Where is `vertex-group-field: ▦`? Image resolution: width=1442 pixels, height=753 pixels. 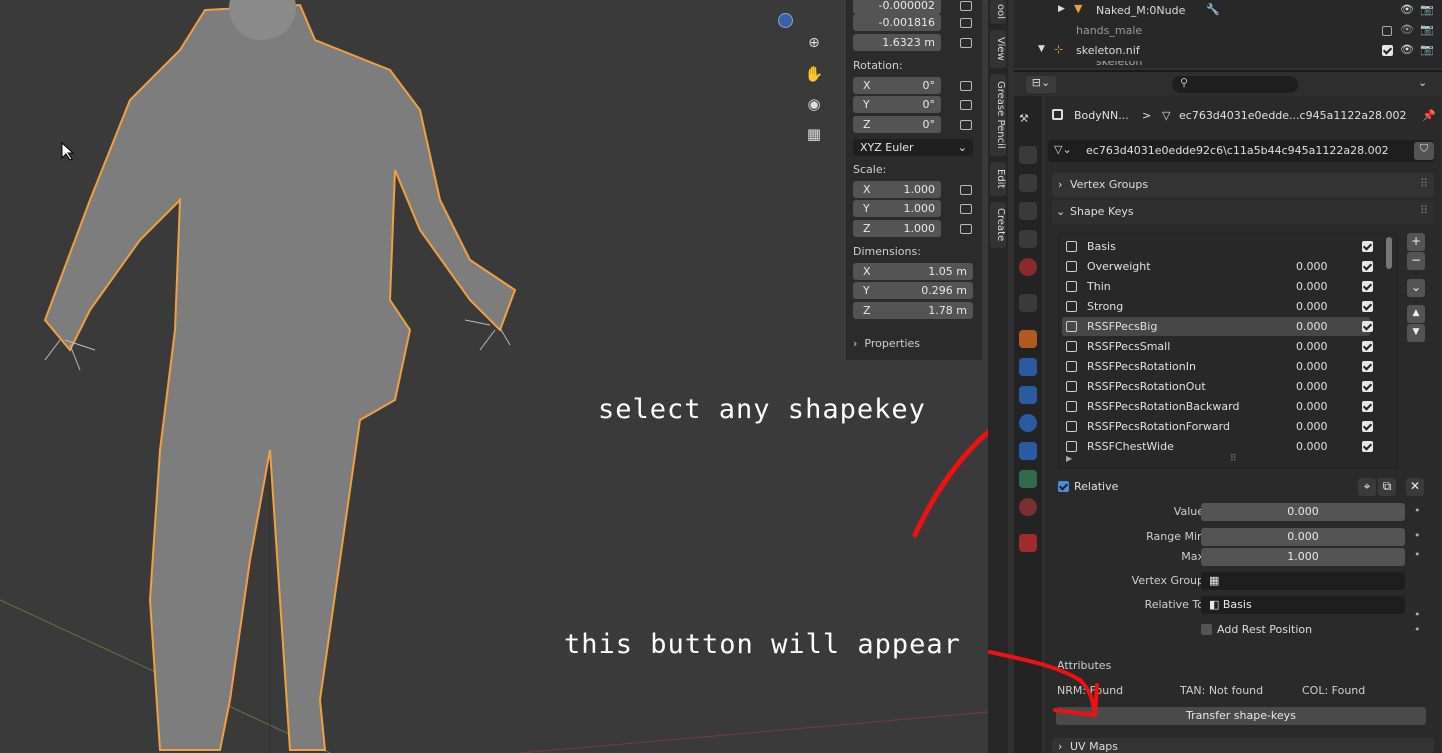 vertex-group-field: ▦ is located at coordinates (1303, 581).